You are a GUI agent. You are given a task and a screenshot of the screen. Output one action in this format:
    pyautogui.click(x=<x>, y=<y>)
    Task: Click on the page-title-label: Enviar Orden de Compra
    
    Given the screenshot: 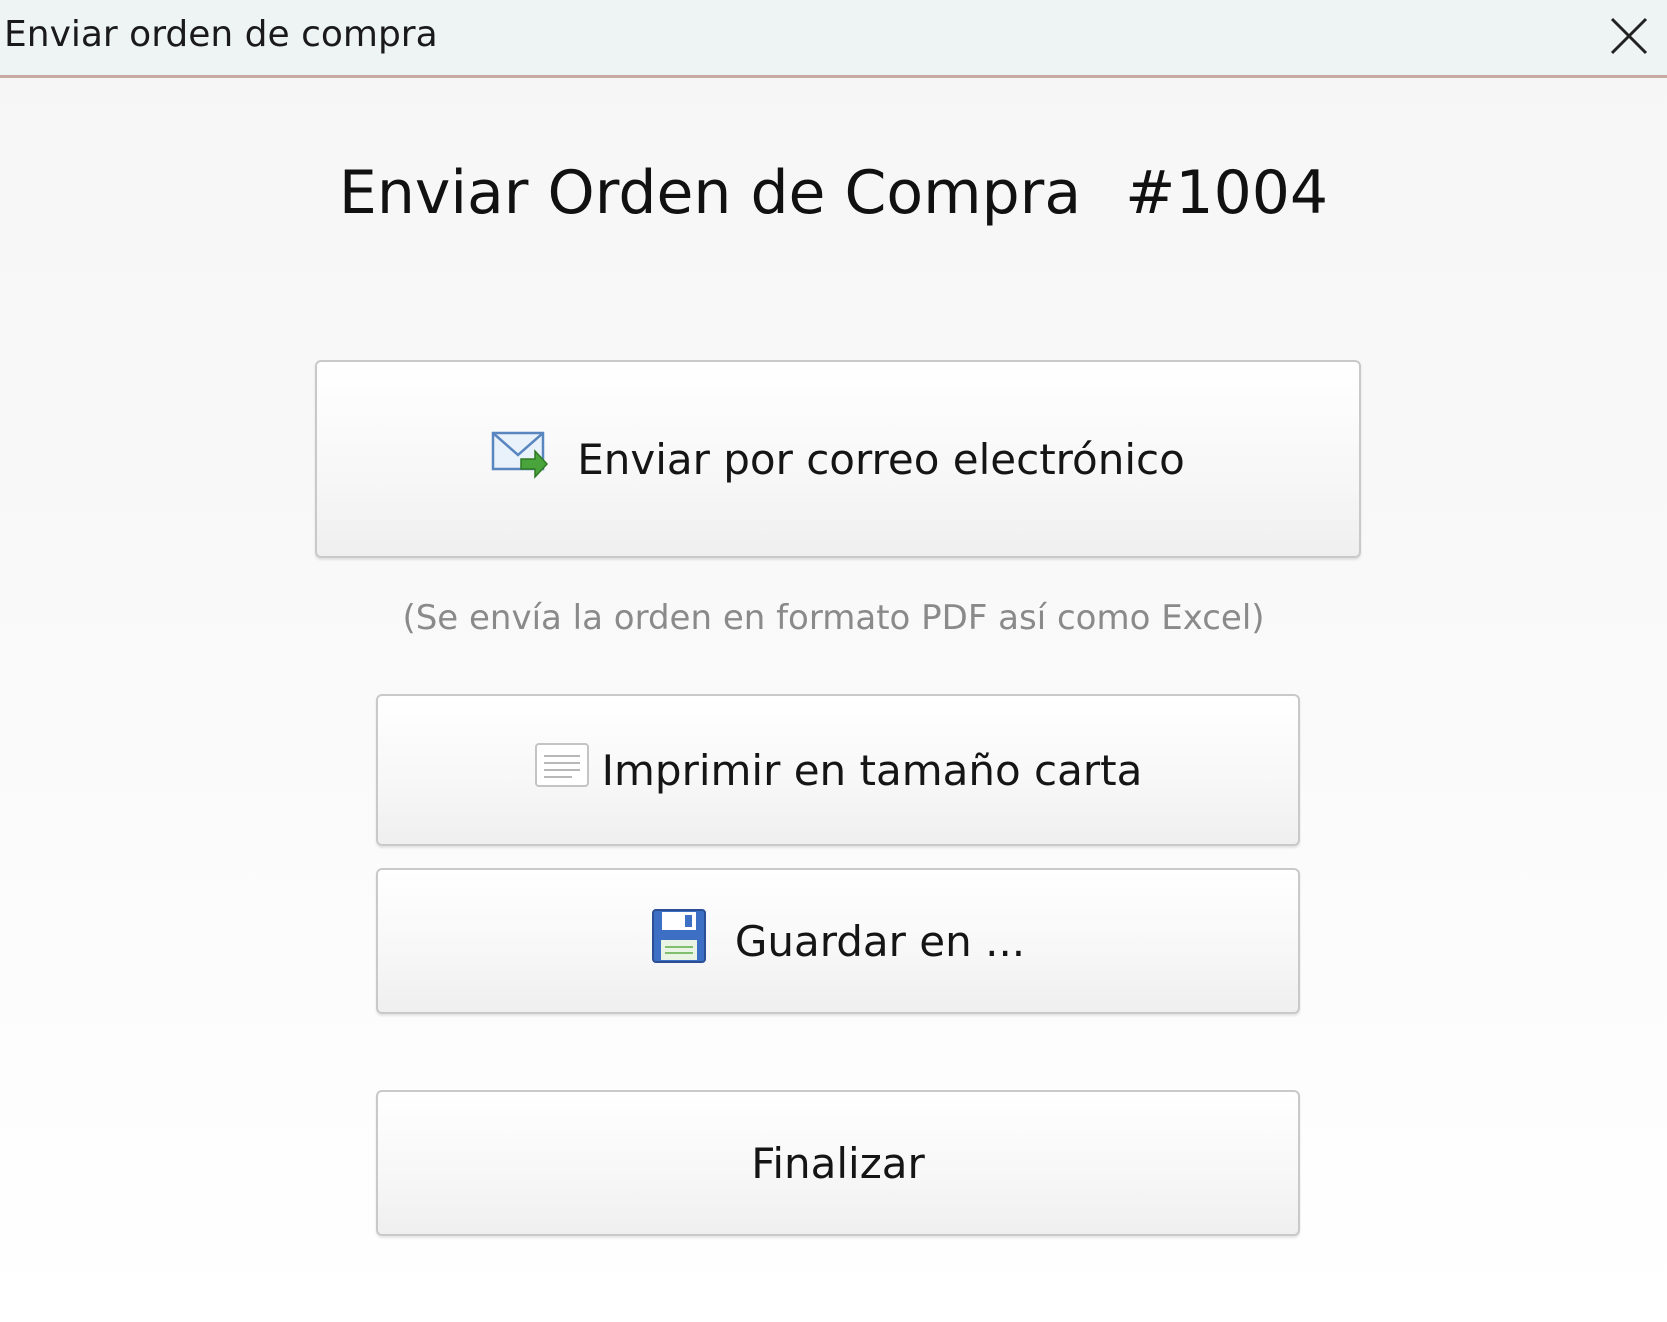 What is the action you would take?
    pyautogui.click(x=710, y=193)
    